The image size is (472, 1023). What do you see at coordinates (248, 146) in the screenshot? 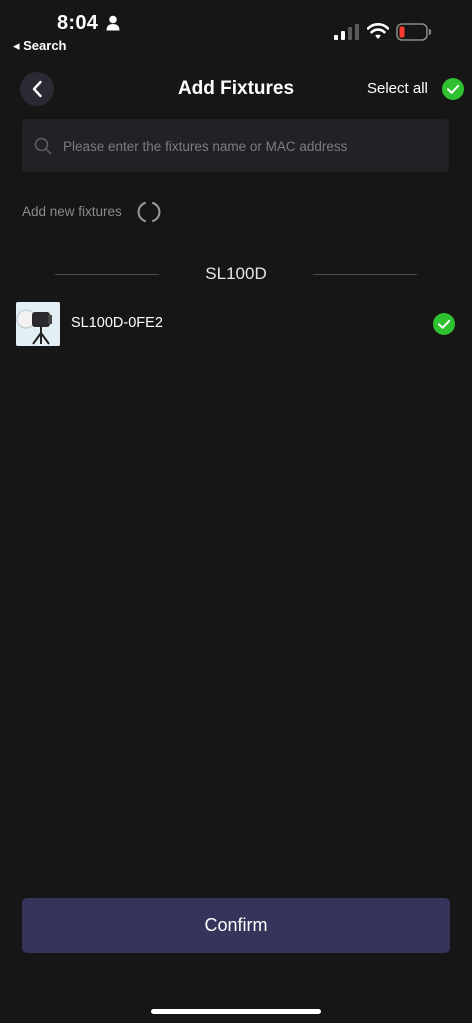
I see `search-input` at bounding box center [248, 146].